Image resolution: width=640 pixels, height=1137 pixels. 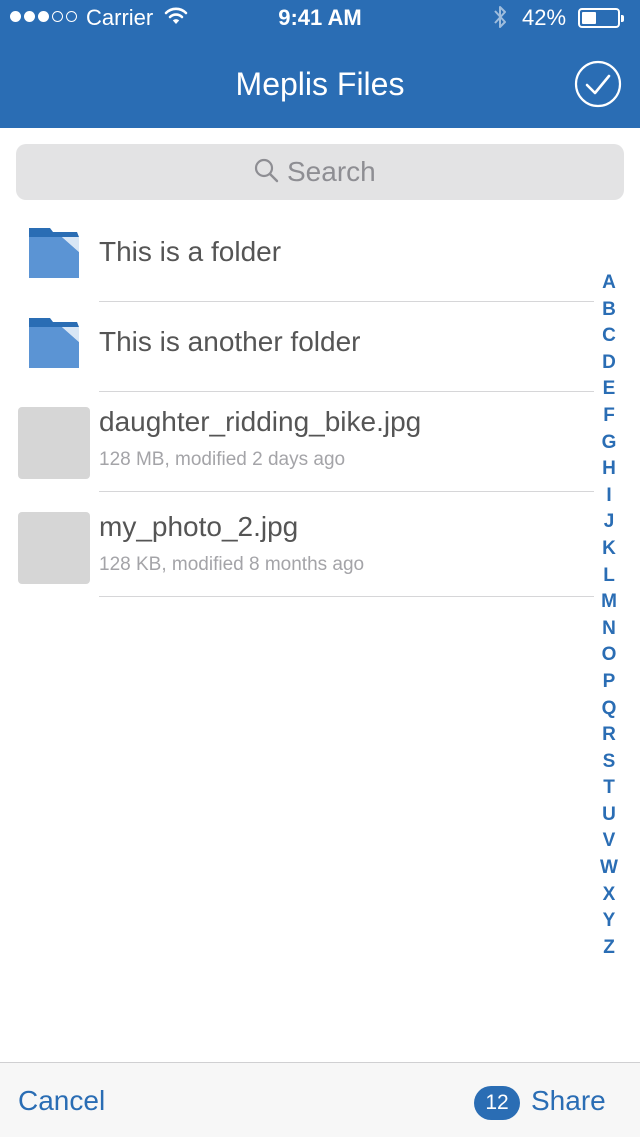 I want to click on search-bar, so click(x=320, y=172).